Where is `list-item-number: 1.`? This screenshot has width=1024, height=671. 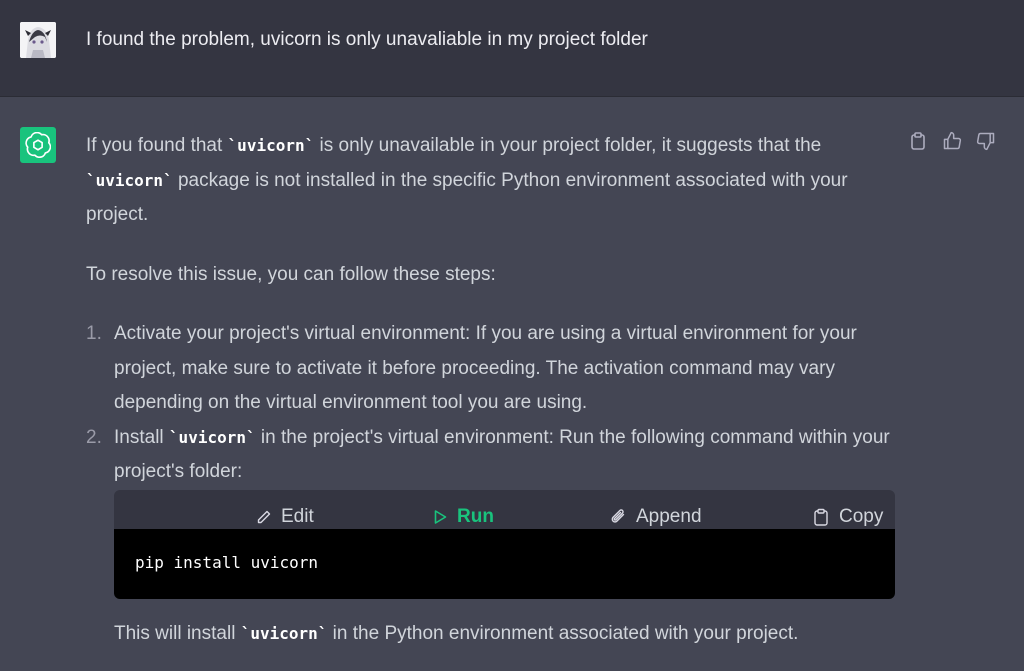 list-item-number: 1. is located at coordinates (94, 333).